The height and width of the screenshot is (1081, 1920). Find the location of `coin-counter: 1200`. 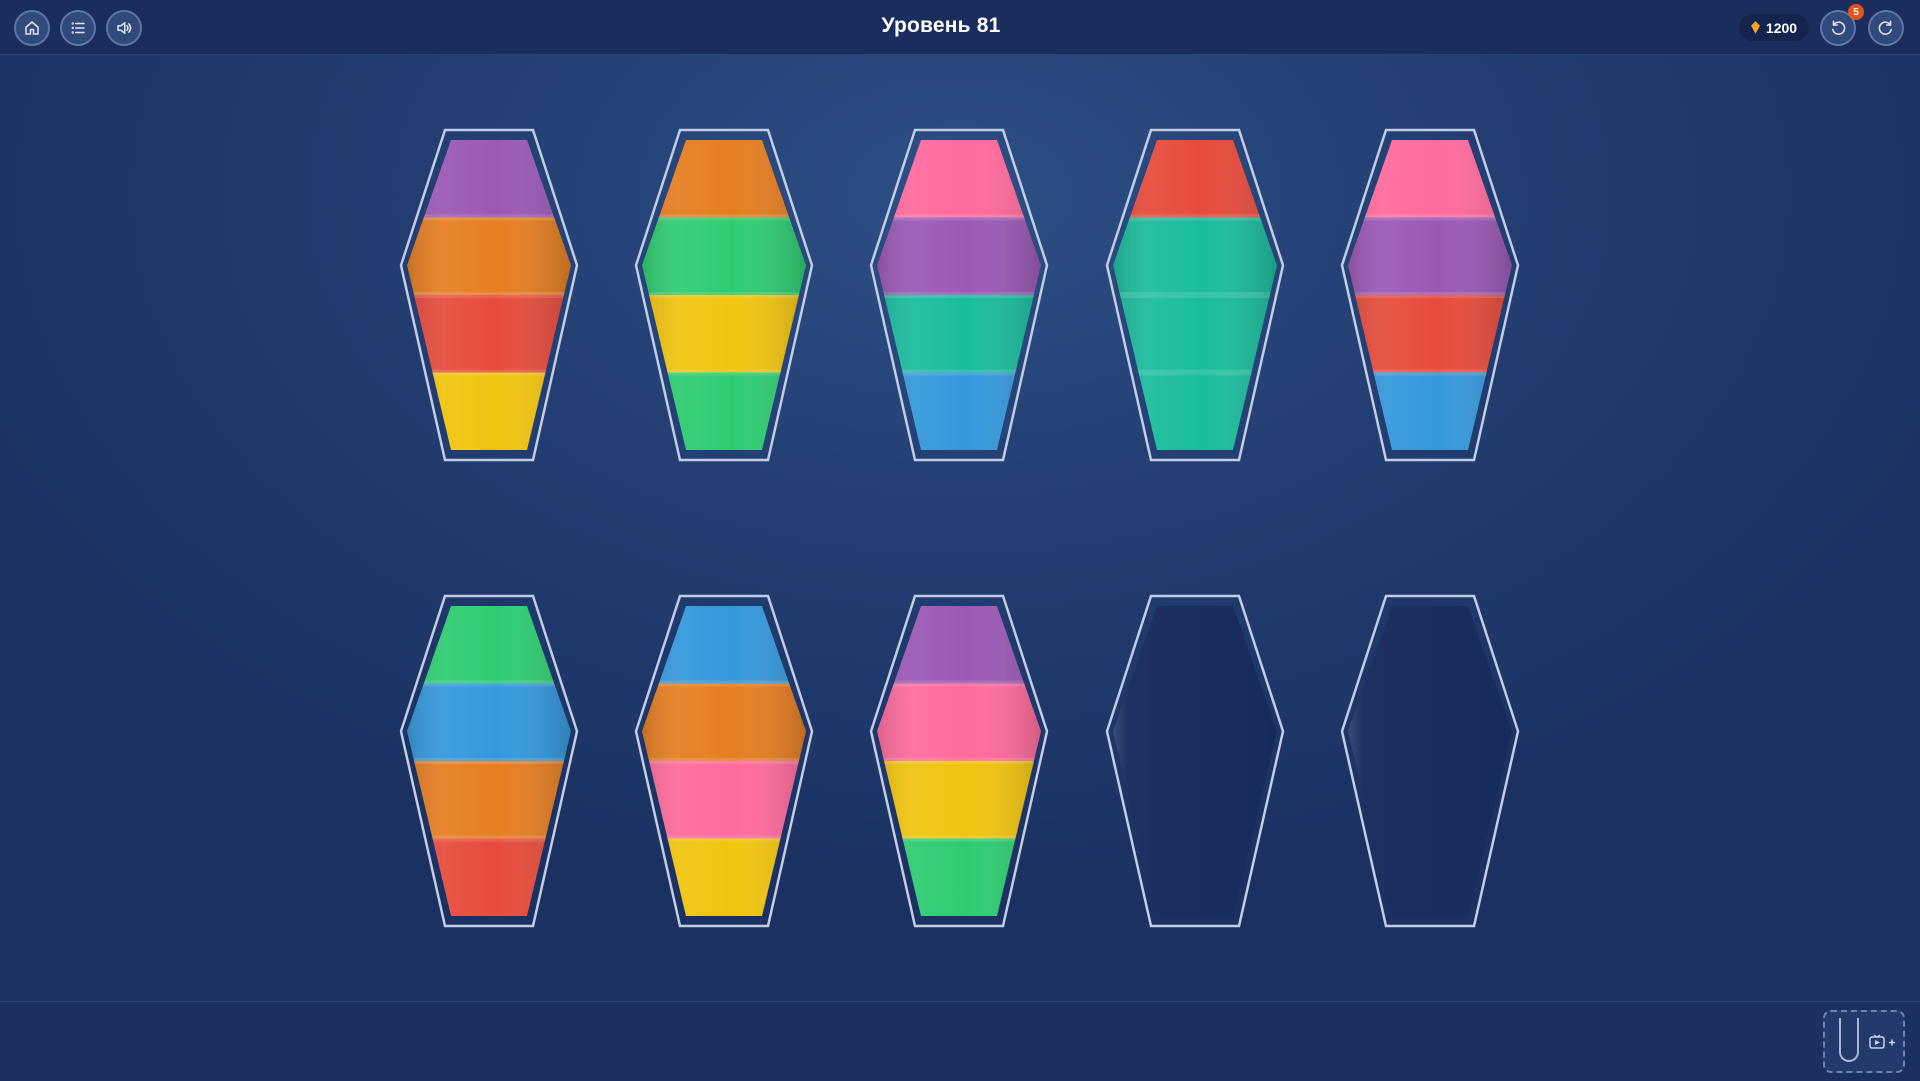

coin-counter: 1200 is located at coordinates (1774, 27).